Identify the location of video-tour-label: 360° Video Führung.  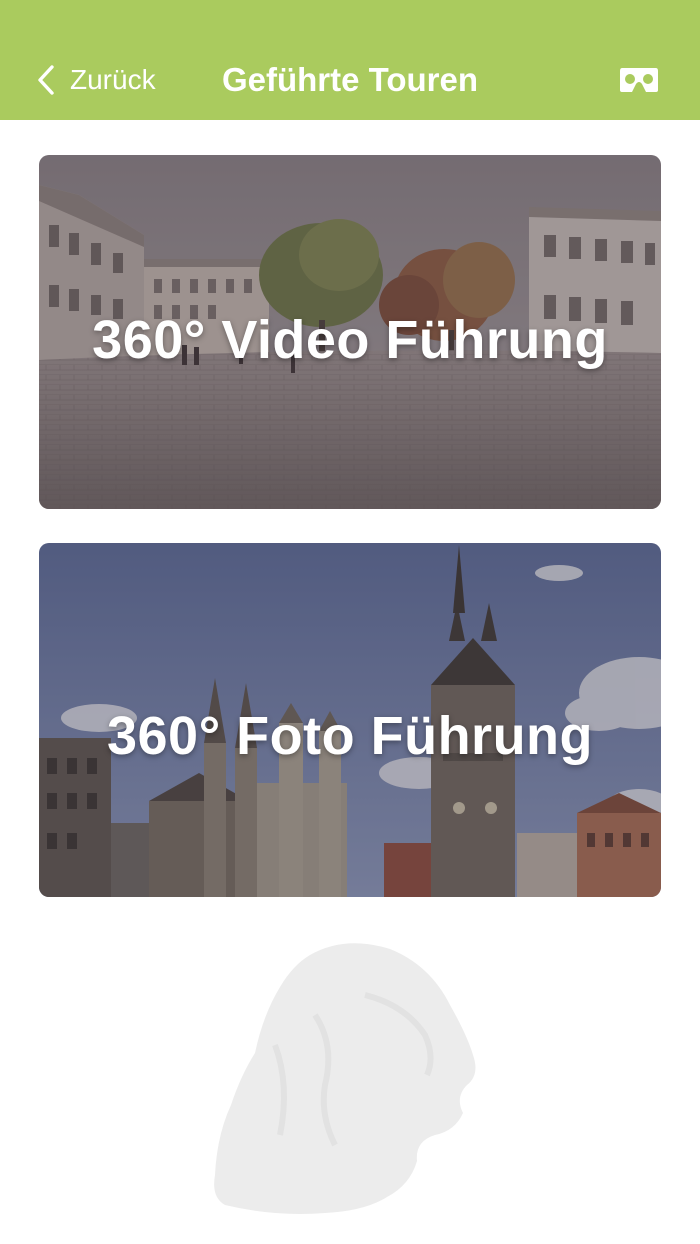
(350, 340).